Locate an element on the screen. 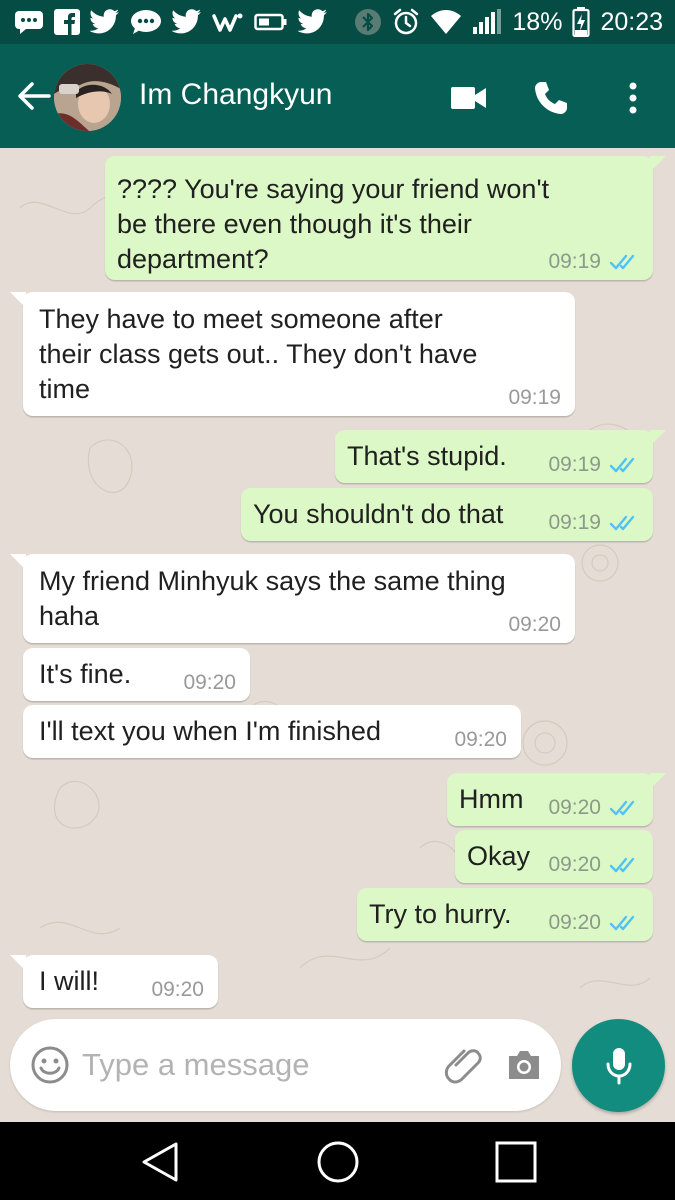  message-text-line: ???? You're saying your friend won't is located at coordinates (333, 189).